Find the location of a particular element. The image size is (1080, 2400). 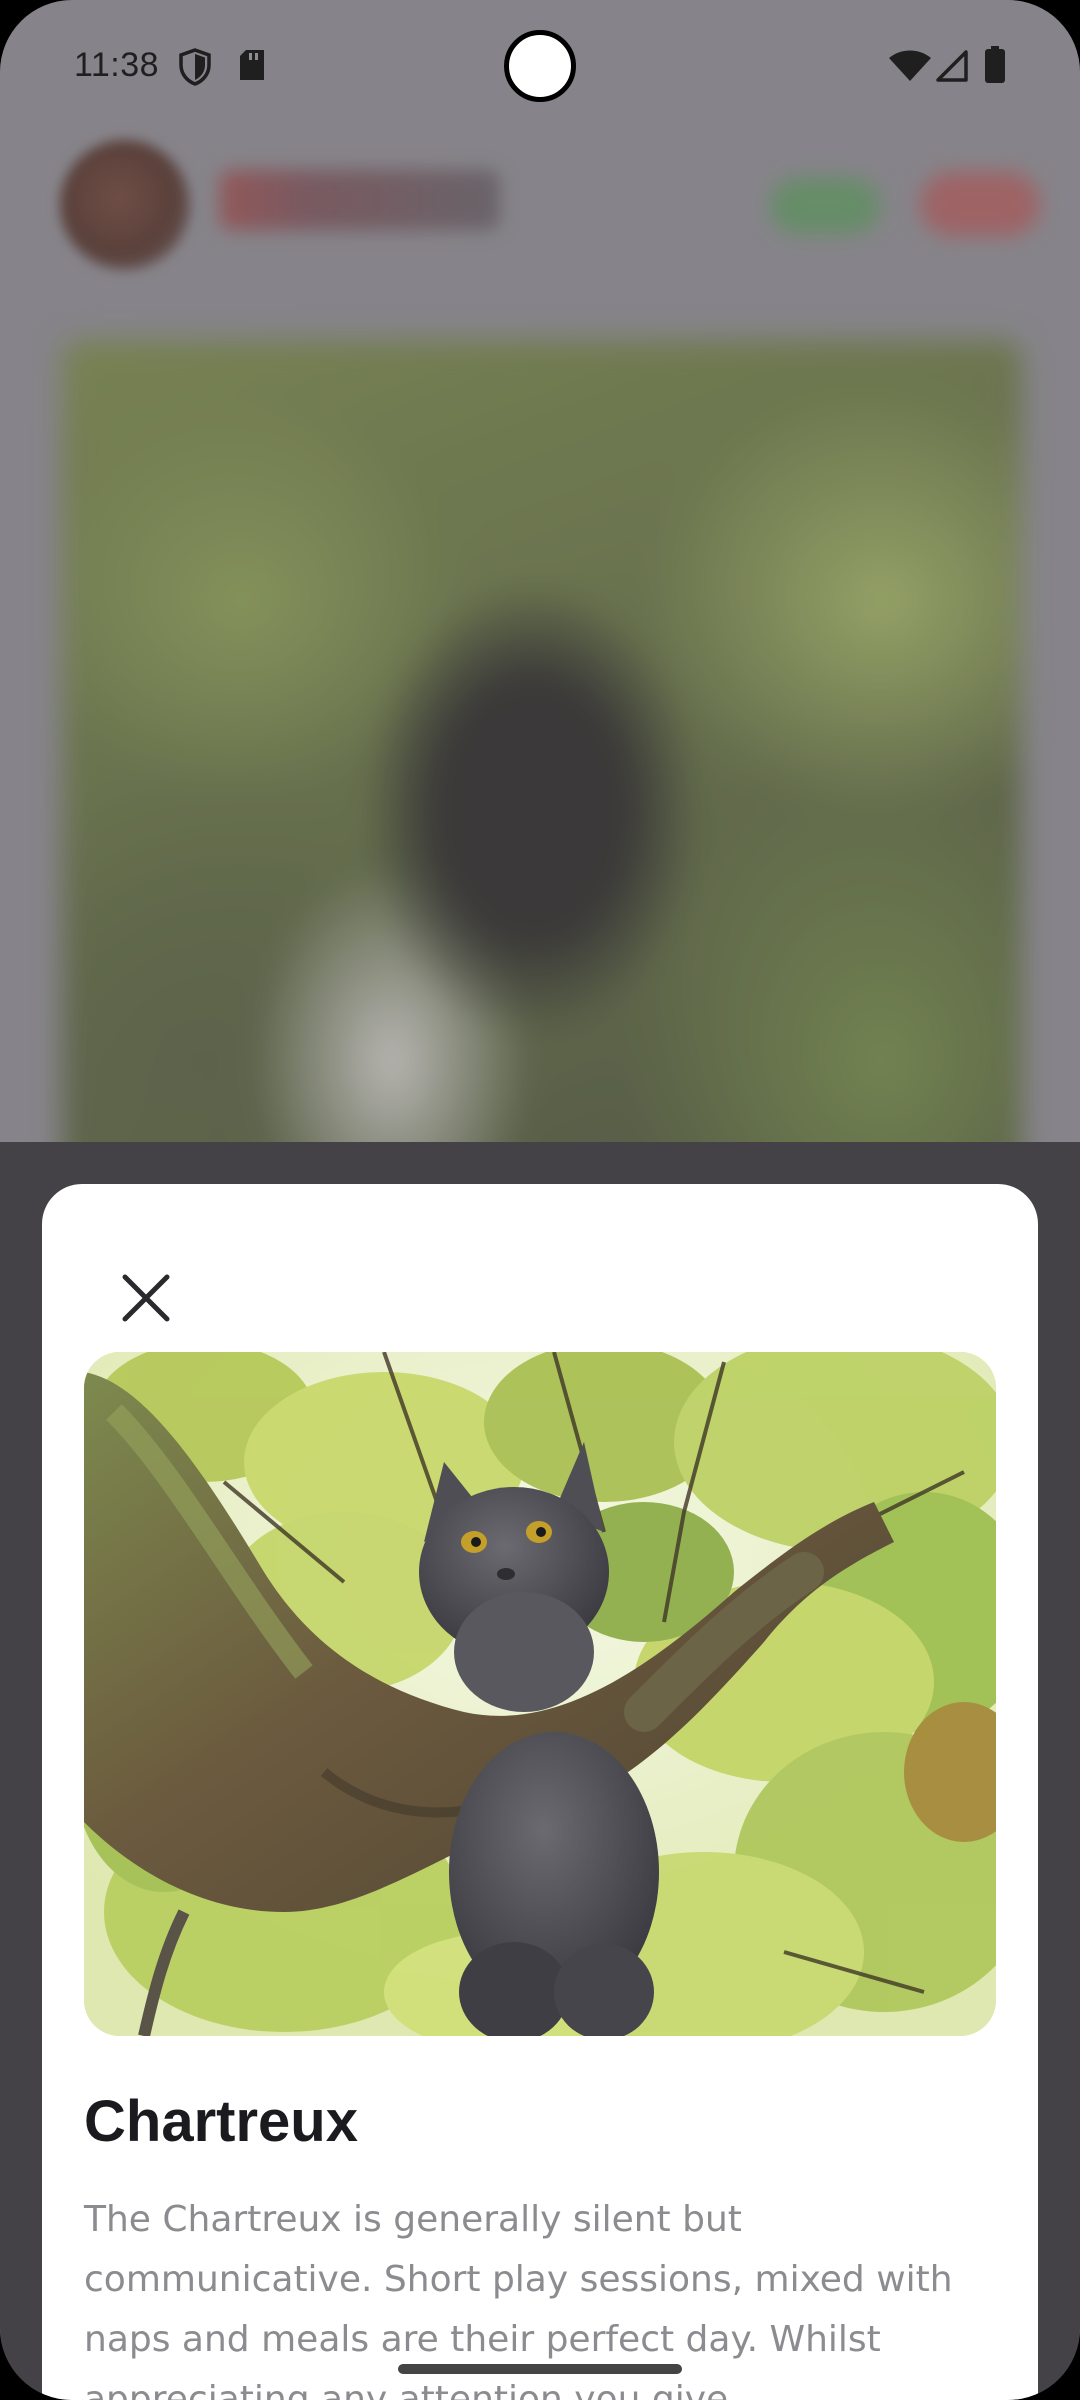

close-icon is located at coordinates (146, 1300).